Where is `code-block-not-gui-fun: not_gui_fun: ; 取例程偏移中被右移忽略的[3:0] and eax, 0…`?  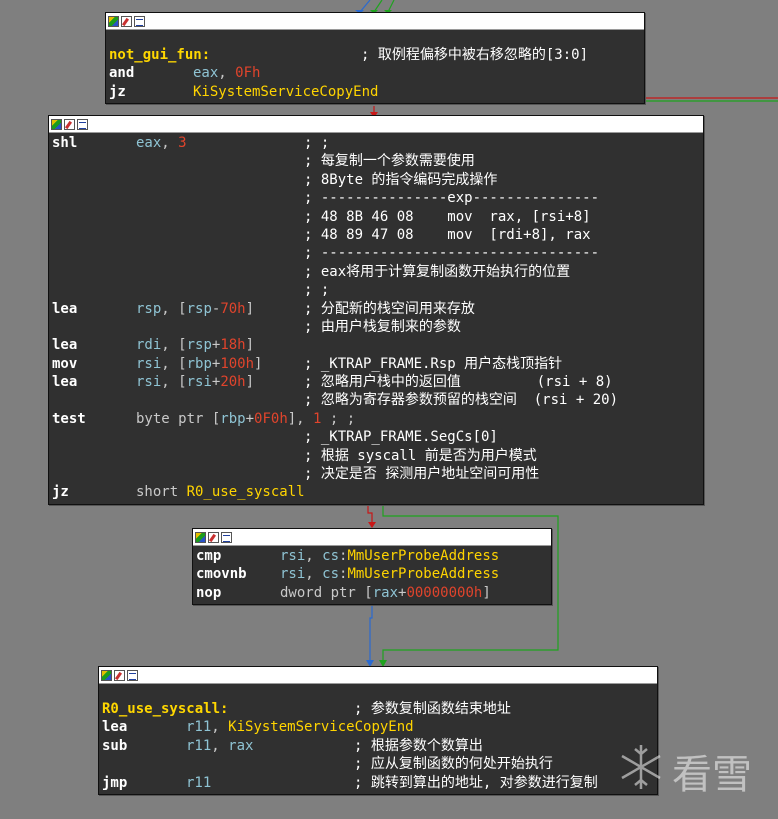
code-block-not-gui-fun: not_gui_fun: ; 取例程偏移中被右移忽略的[3:0] and eax, 0… is located at coordinates (375, 58).